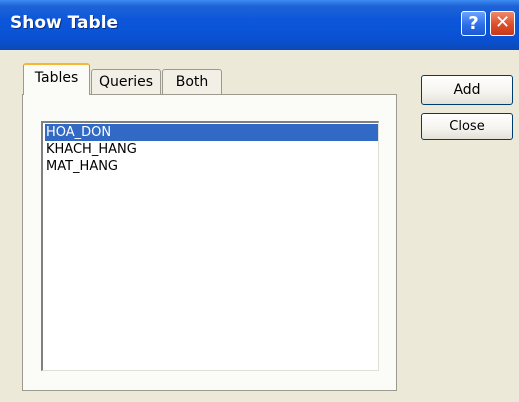  I want to click on list-item: MAT_HANG, so click(81, 166).